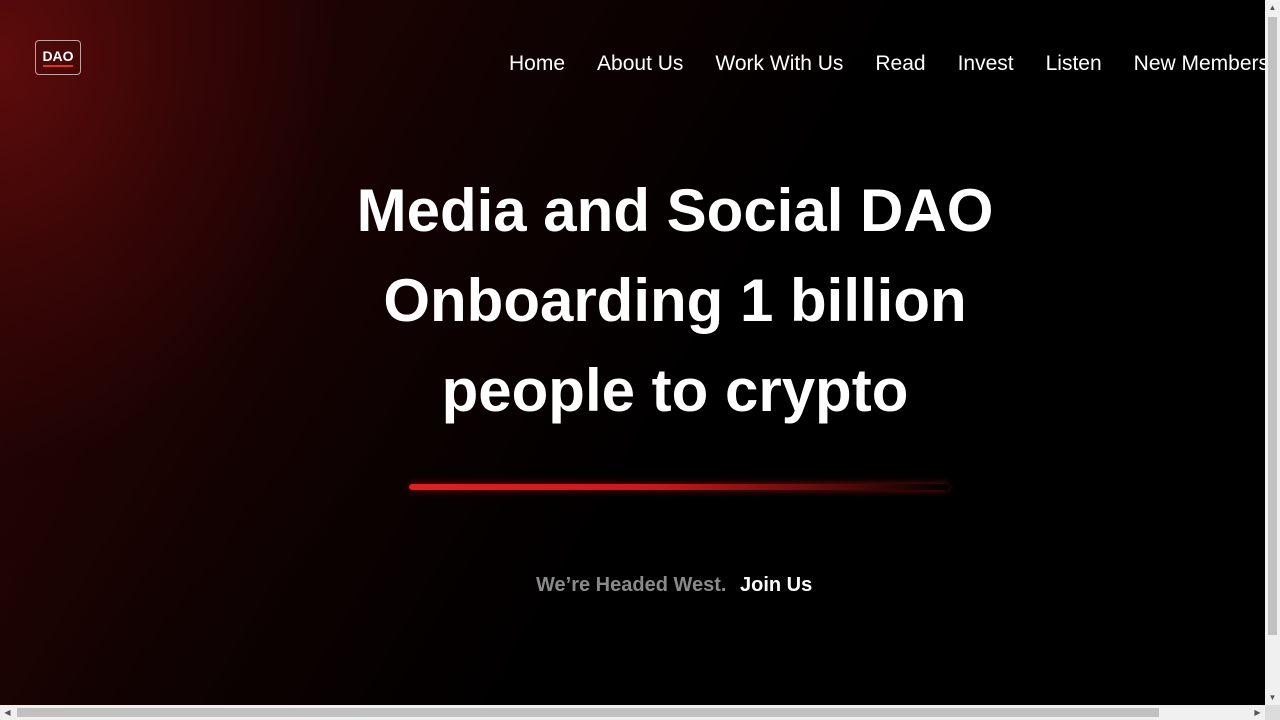 This screenshot has width=1280, height=720. Describe the element at coordinates (1199, 64) in the screenshot. I see `nav-item-new-members: New Members` at that location.